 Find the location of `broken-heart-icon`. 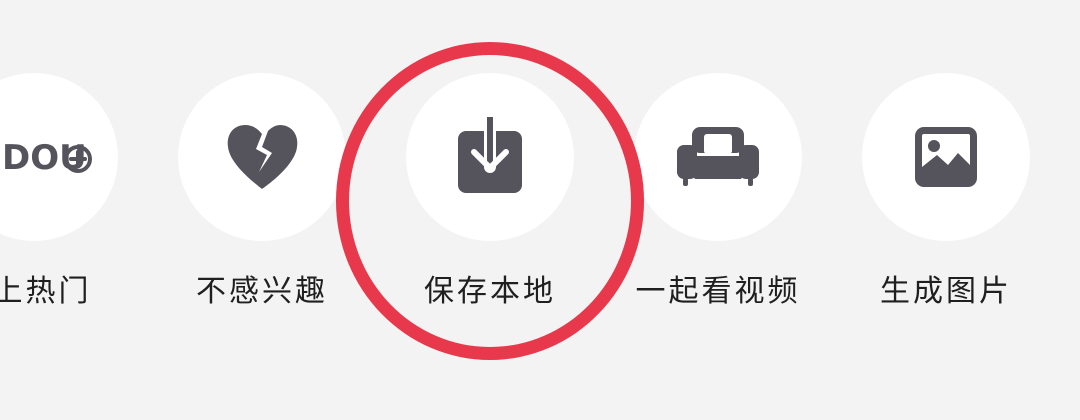

broken-heart-icon is located at coordinates (262, 157).